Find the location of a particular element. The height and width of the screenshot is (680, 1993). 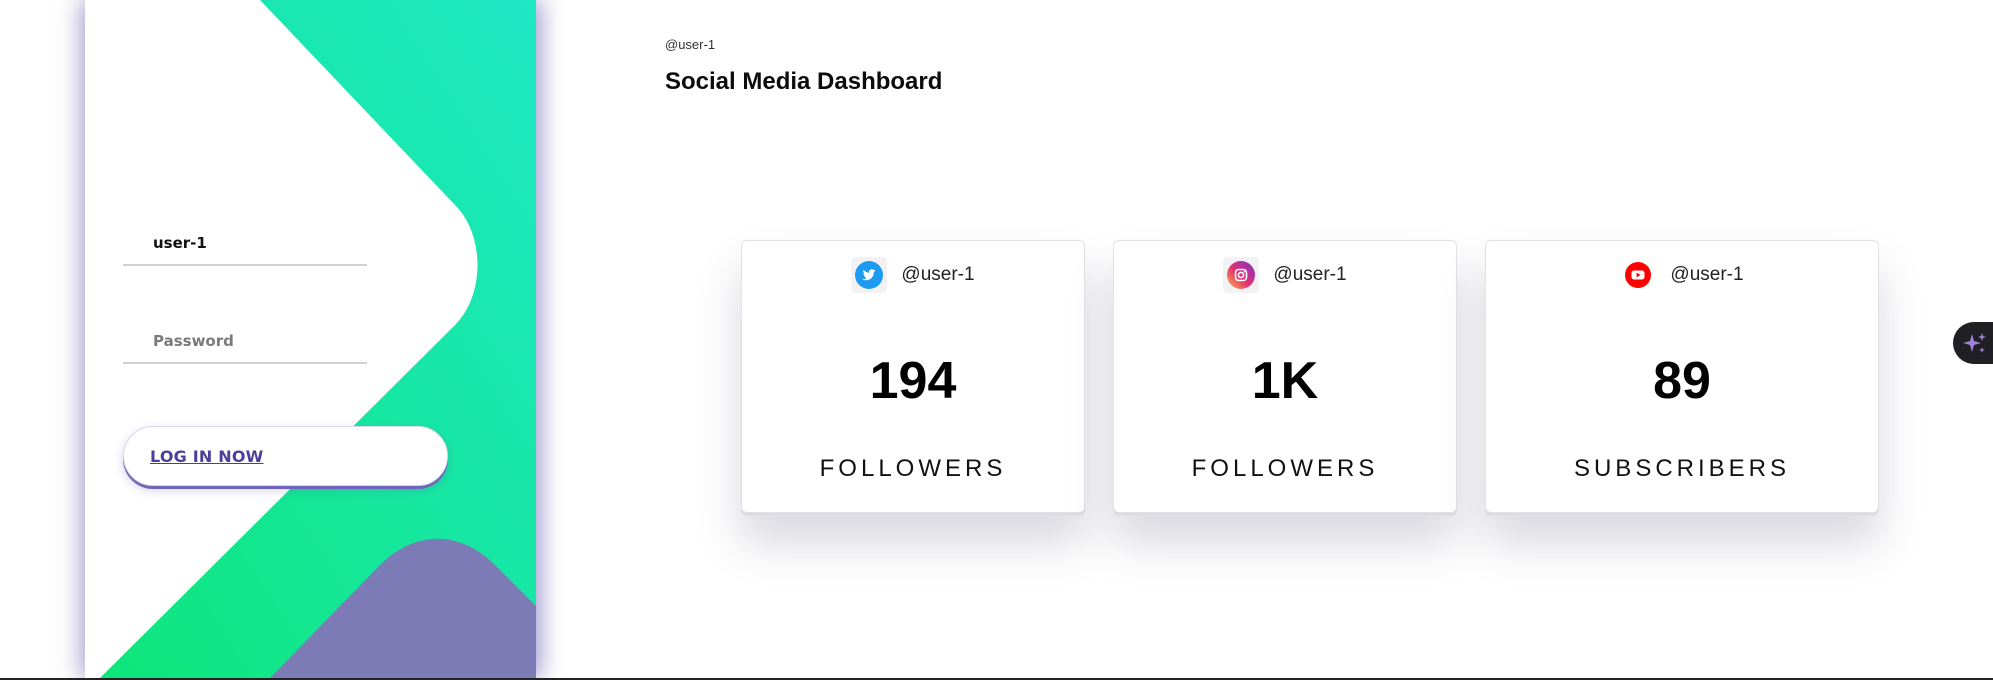

count-label: SUBSCRIBERS is located at coordinates (1682, 468).